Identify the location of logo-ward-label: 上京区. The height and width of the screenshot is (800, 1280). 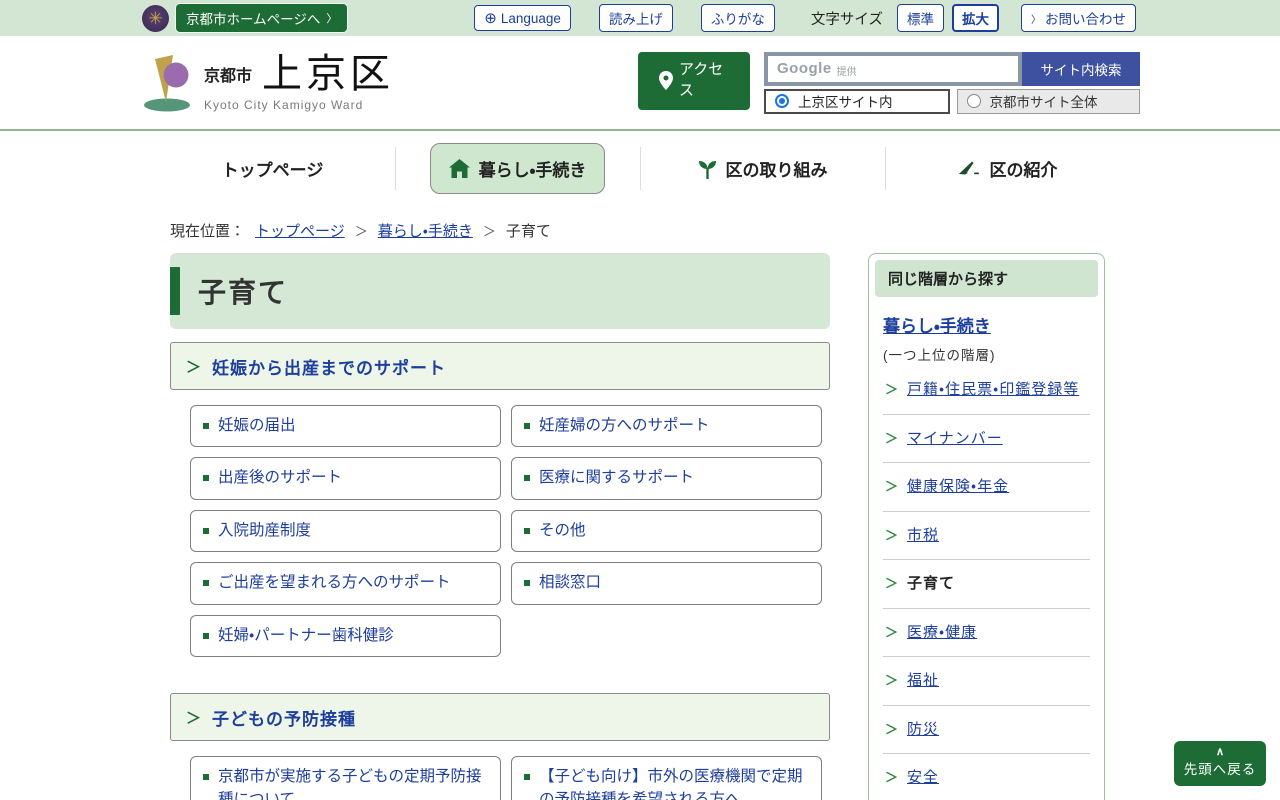
(328, 73).